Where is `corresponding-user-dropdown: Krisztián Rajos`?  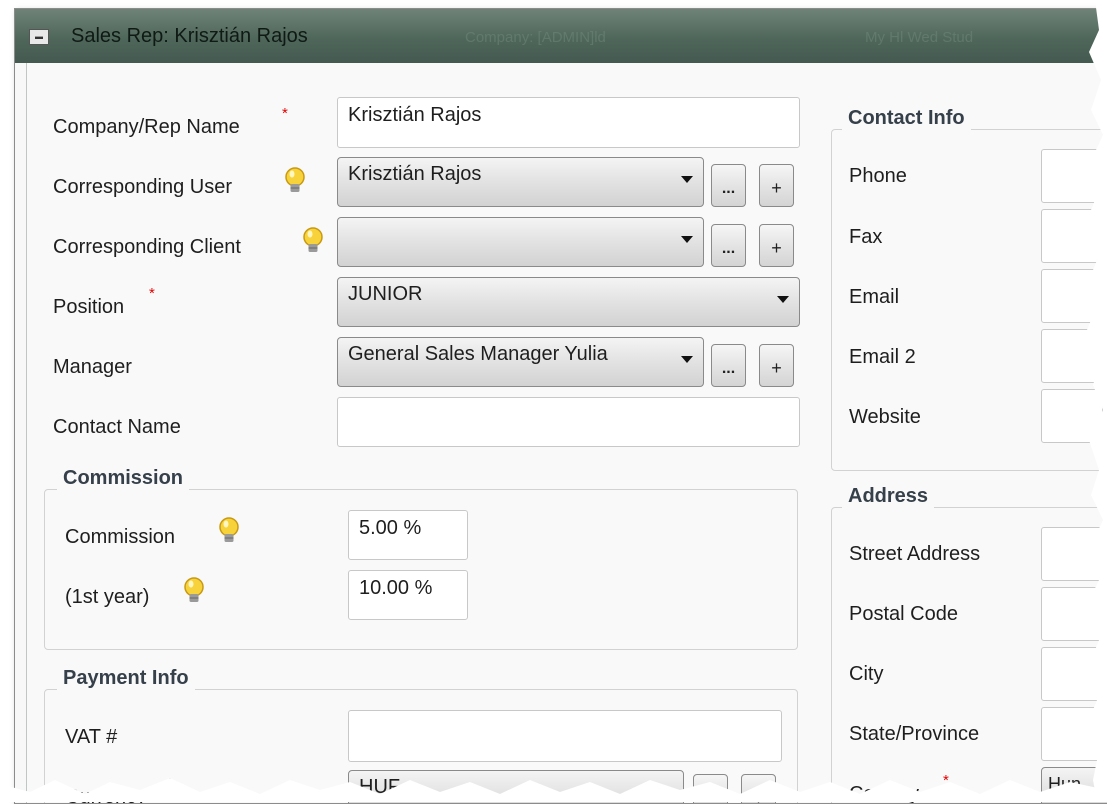
corresponding-user-dropdown: Krisztián Rajos is located at coordinates (520, 182).